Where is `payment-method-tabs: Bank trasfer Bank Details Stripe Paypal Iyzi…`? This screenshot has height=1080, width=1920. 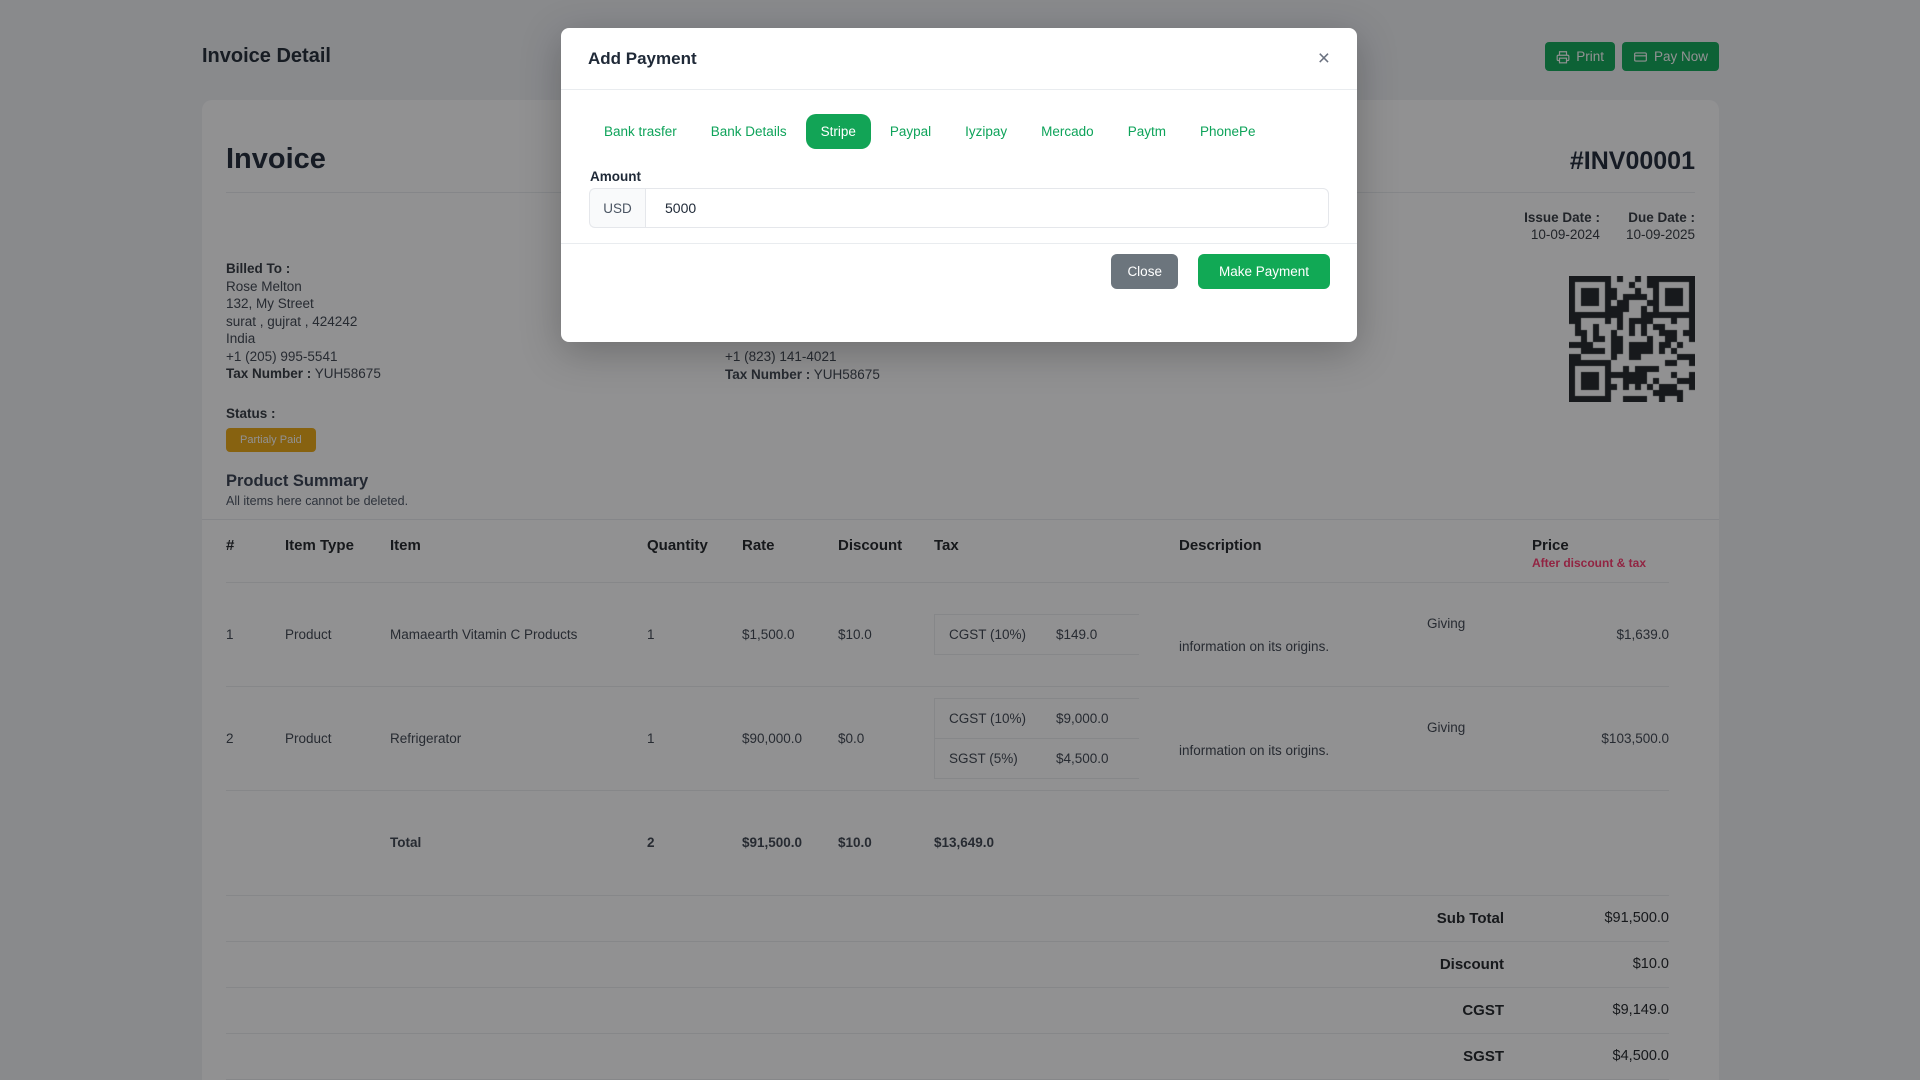
payment-method-tabs: Bank trasfer Bank Details Stripe Paypal Iyzi… is located at coordinates (930, 131).